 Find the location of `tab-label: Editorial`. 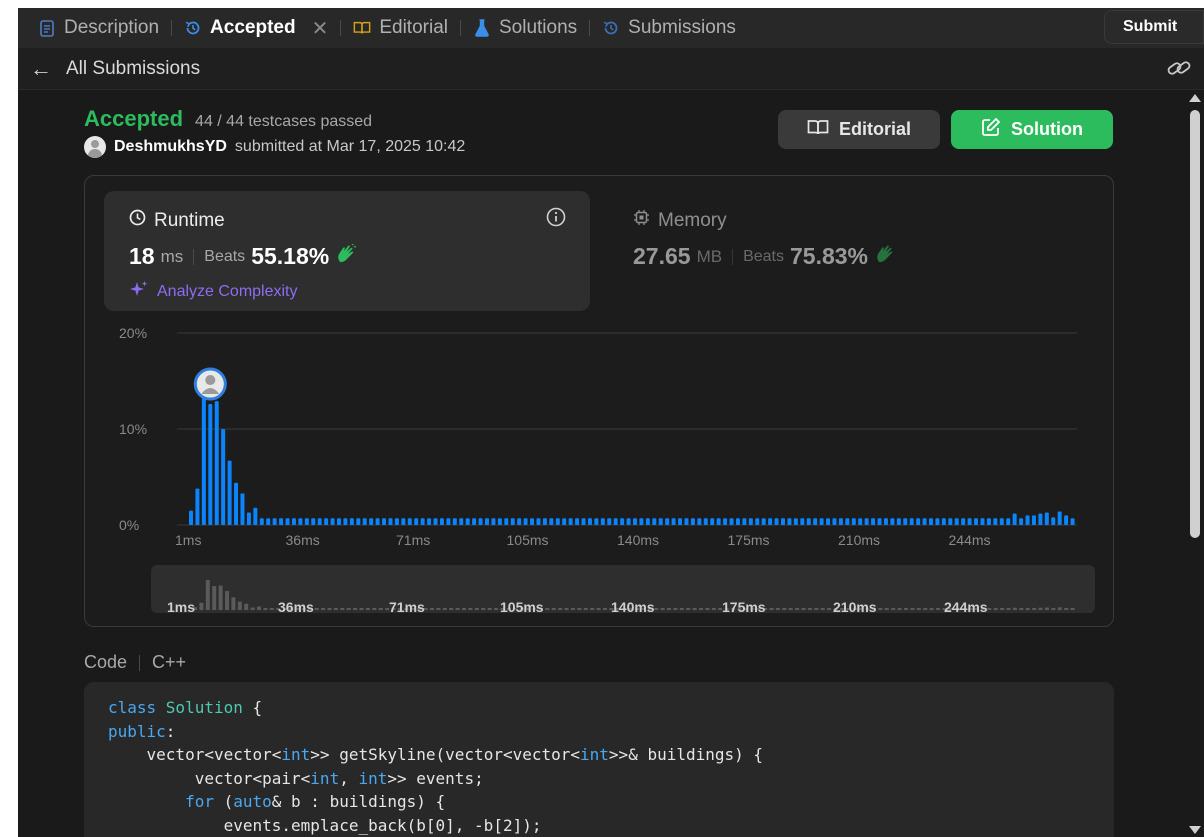

tab-label: Editorial is located at coordinates (413, 27).